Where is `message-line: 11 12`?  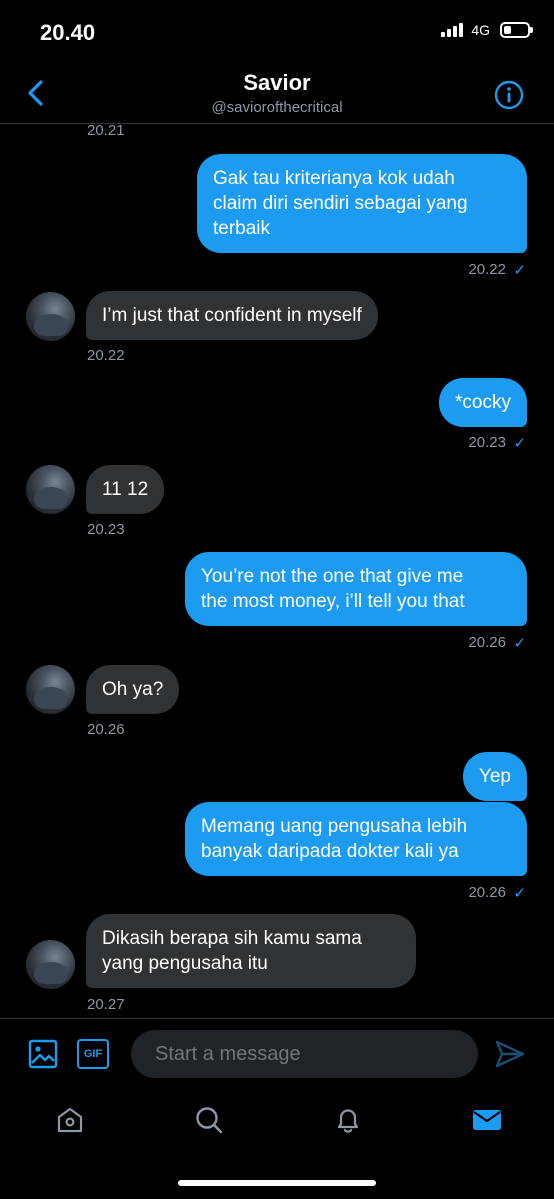 message-line: 11 12 is located at coordinates (125, 489).